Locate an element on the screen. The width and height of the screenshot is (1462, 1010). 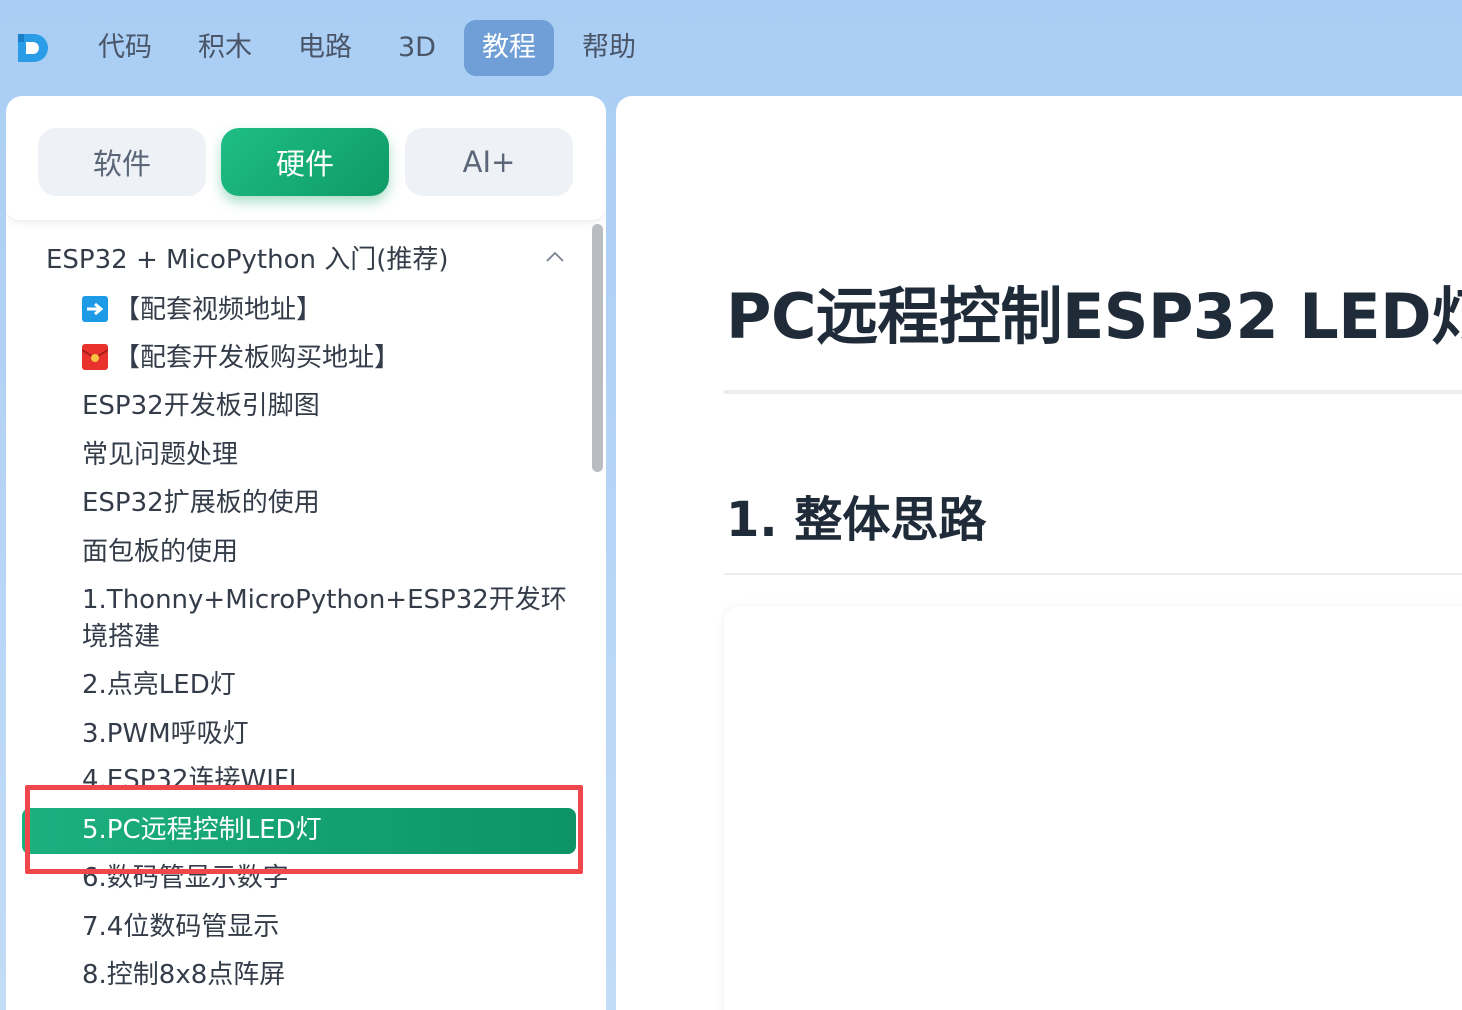
nav-help: 帮助 is located at coordinates (609, 48).